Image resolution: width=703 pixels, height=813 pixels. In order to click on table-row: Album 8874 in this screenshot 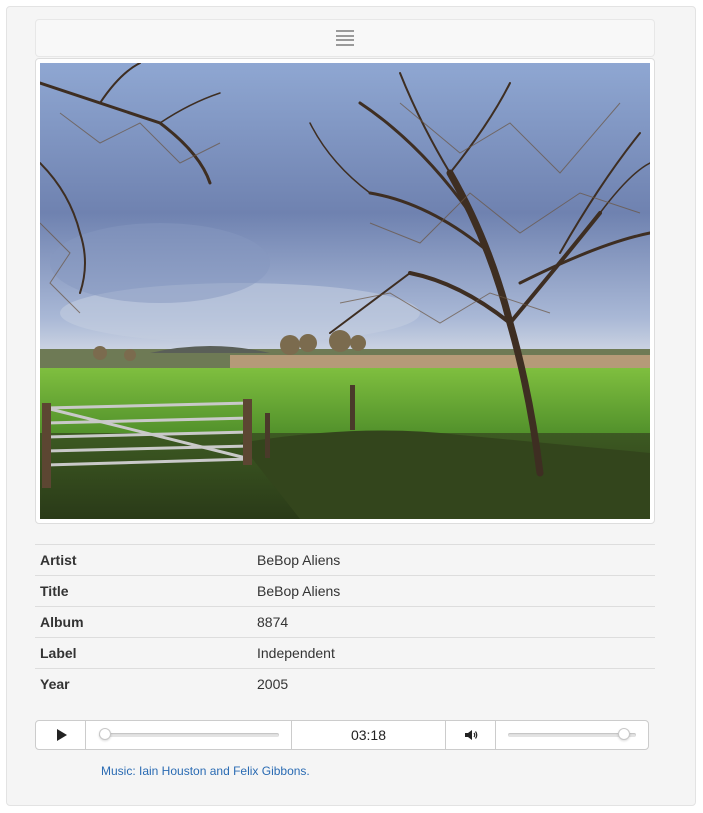, I will do `click(345, 622)`.